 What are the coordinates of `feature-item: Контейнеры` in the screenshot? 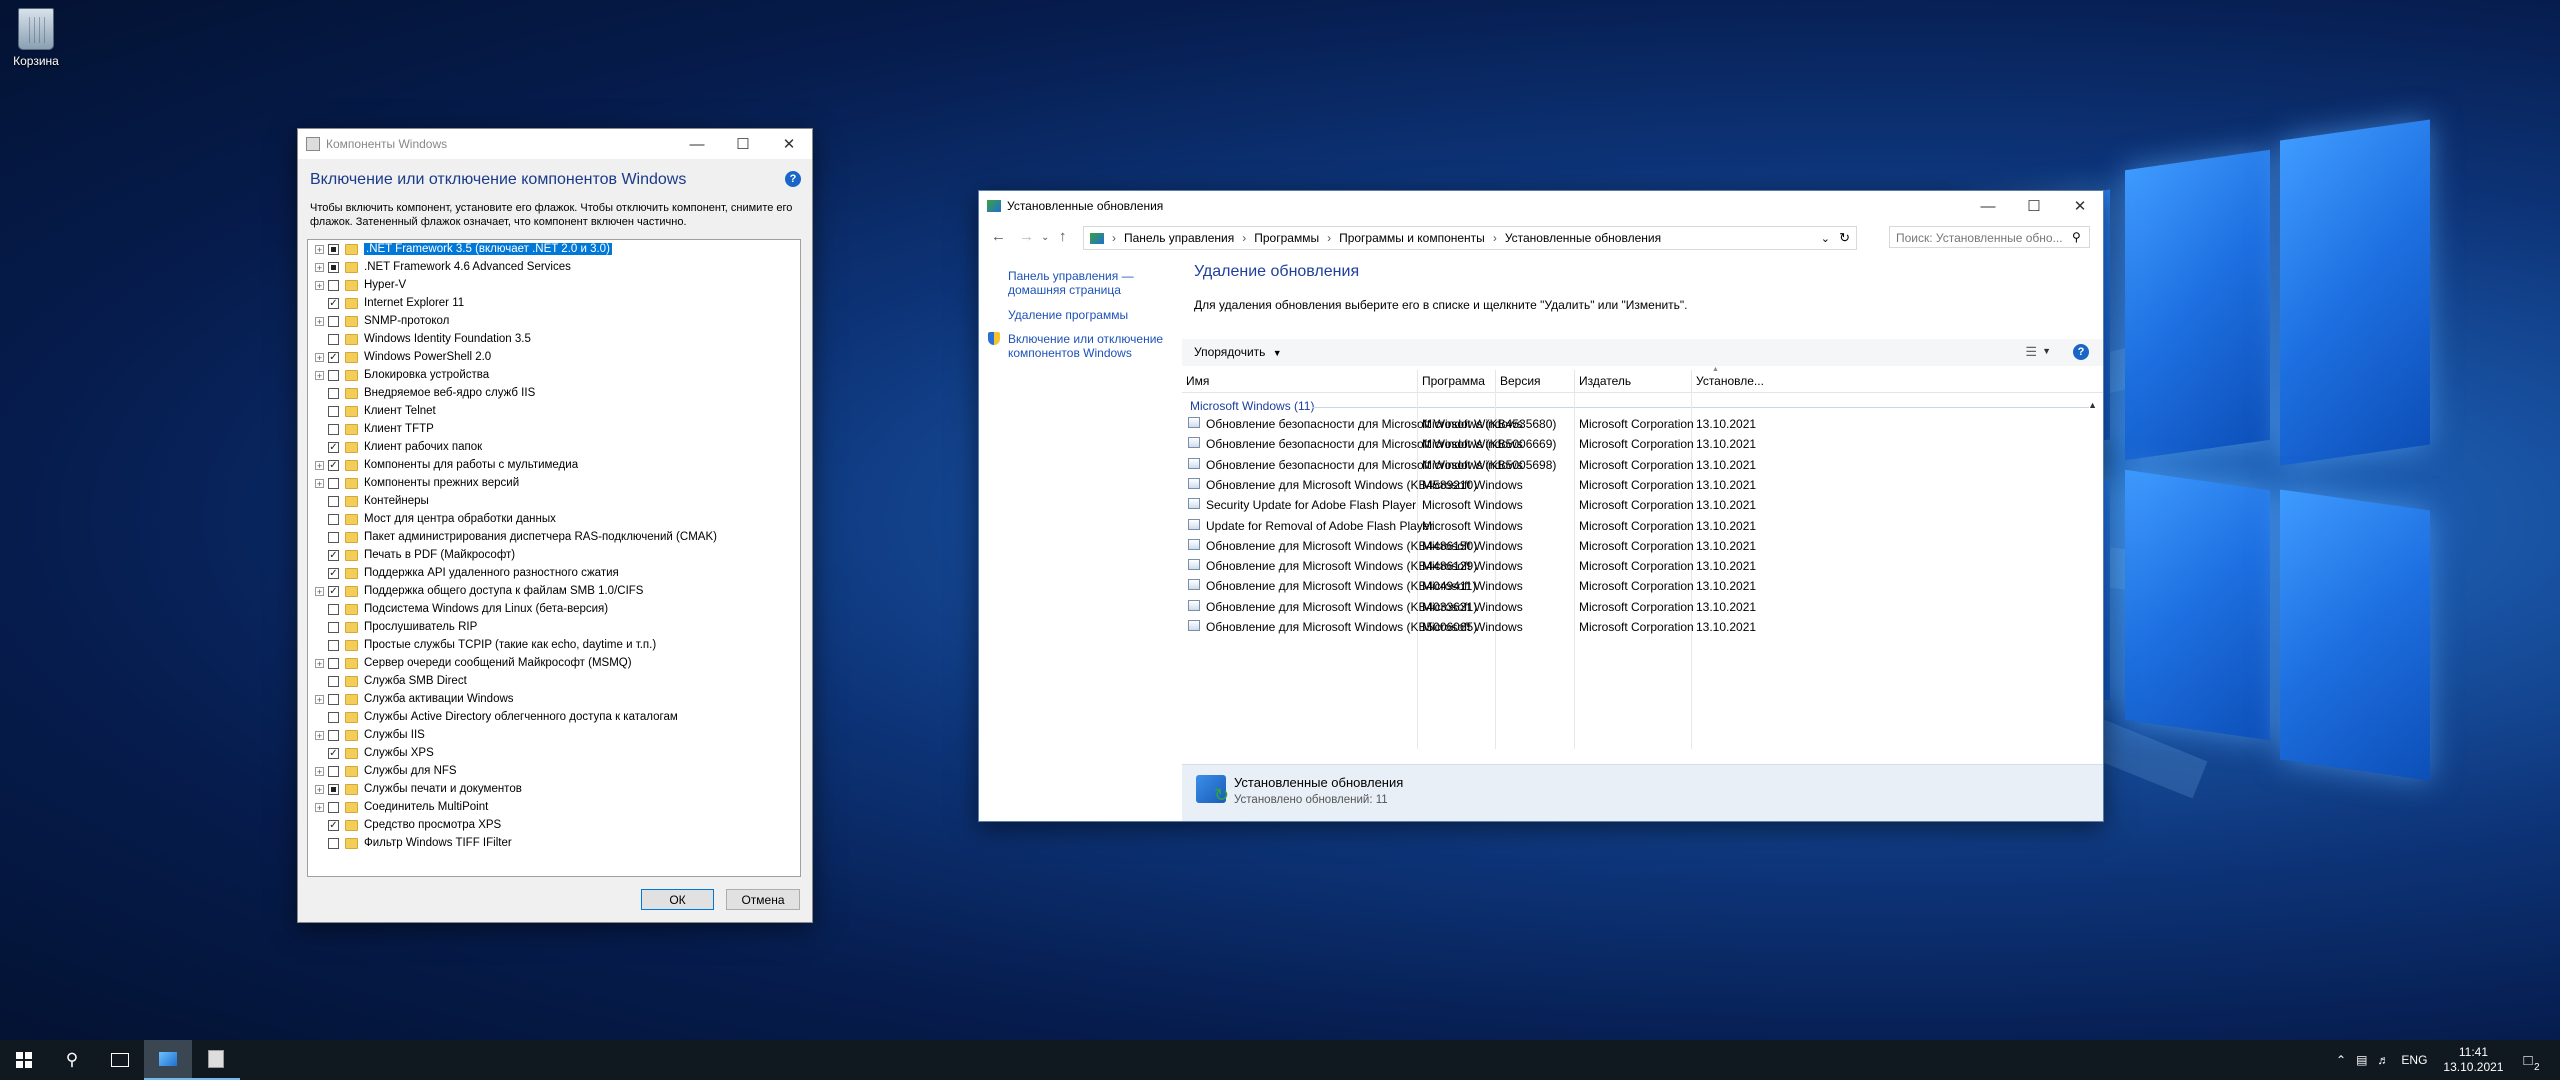 It's located at (554, 501).